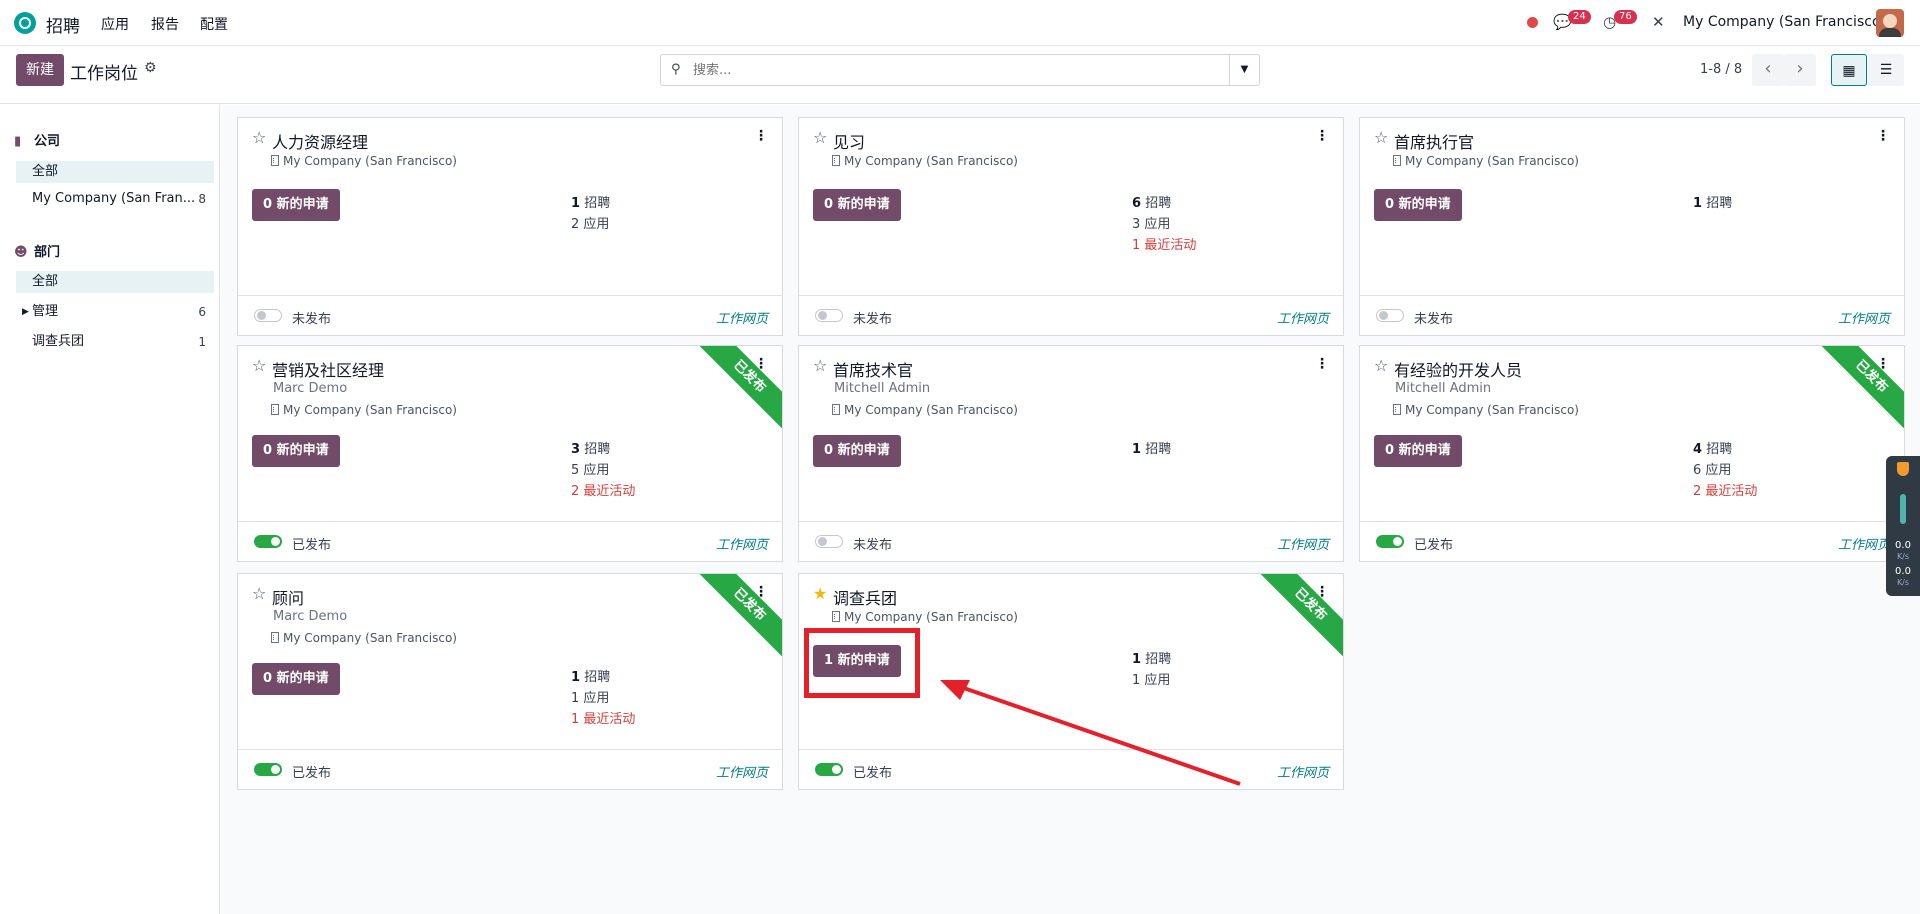 This screenshot has height=914, width=1920. Describe the element at coordinates (820, 593) in the screenshot. I see `star-icon: ★` at that location.